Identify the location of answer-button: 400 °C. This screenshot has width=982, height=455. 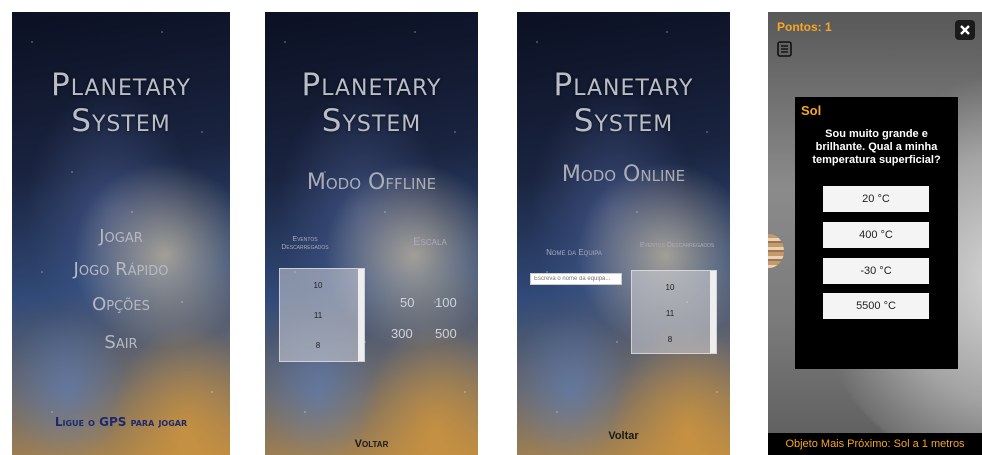
(876, 235).